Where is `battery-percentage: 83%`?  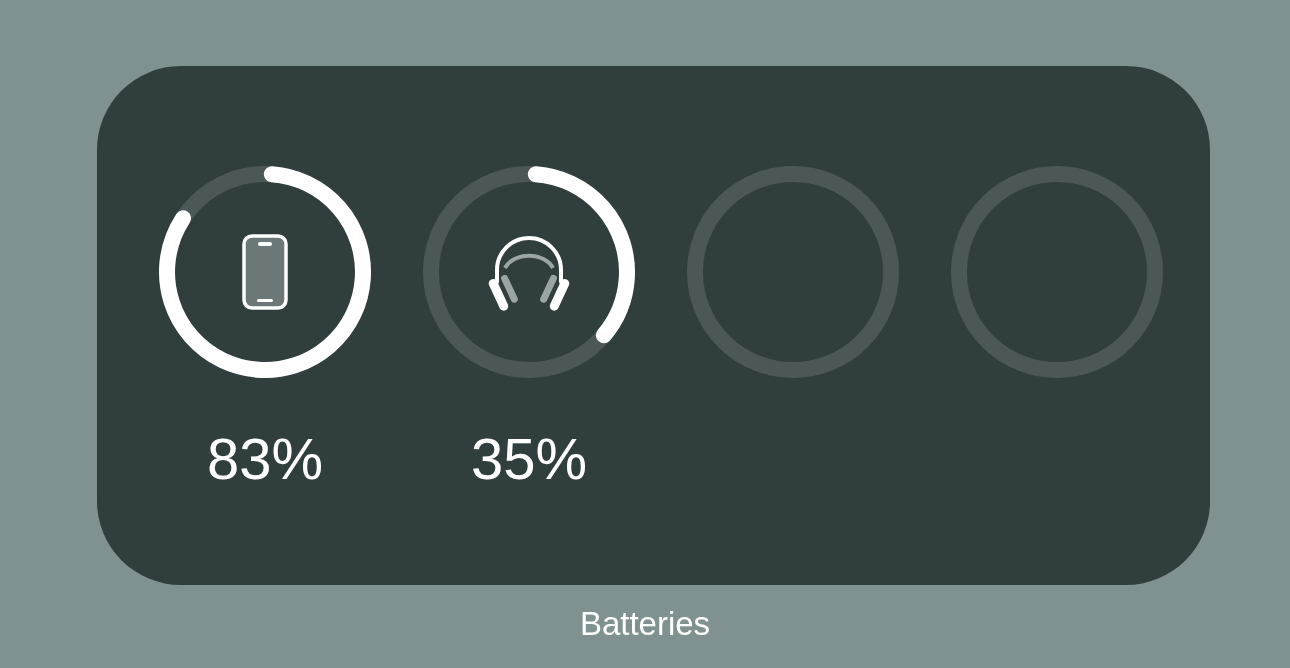 battery-percentage: 83% is located at coordinates (265, 459).